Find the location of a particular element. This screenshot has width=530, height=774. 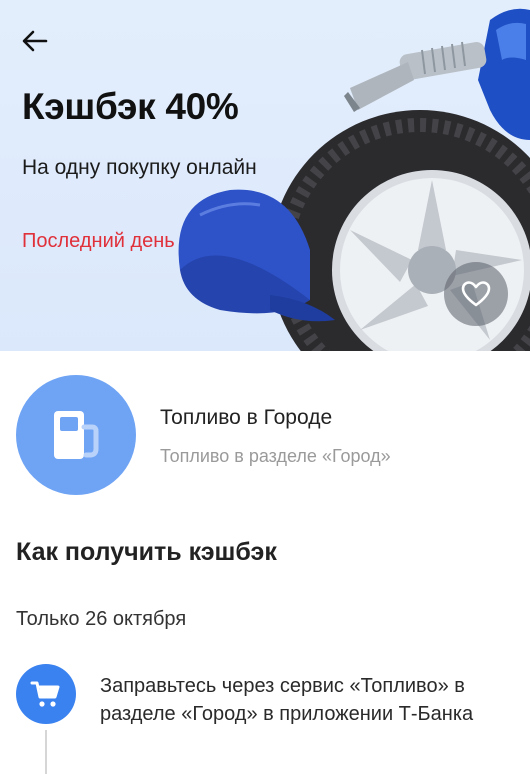

partner-logo is located at coordinates (76, 435).